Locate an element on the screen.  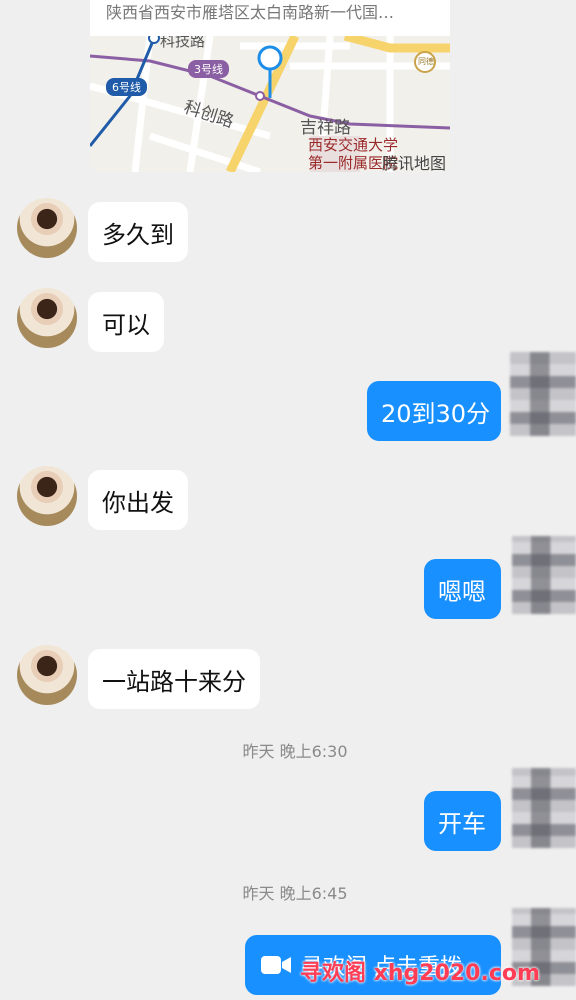
message-bubble-incoming: 一站路十来分 is located at coordinates (174, 679).